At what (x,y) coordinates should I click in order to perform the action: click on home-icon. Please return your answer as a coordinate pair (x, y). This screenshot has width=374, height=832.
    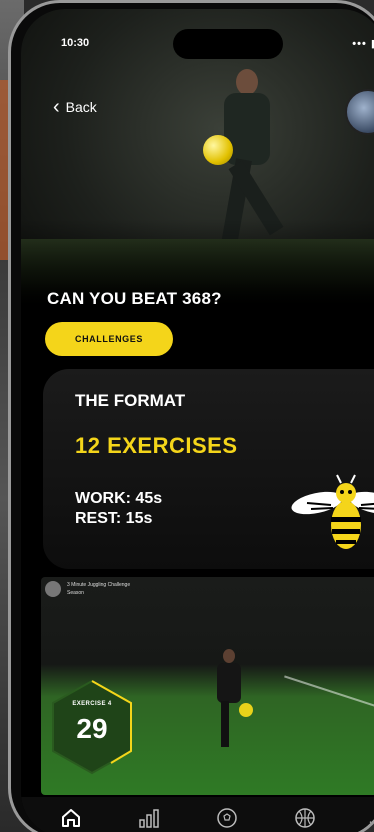
    Looking at the image, I should click on (71, 818).